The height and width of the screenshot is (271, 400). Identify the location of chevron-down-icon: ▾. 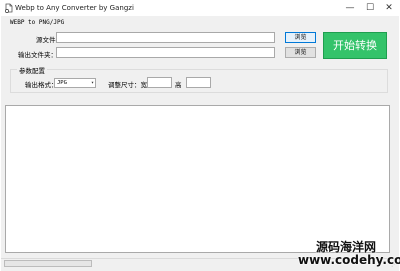
(92, 83).